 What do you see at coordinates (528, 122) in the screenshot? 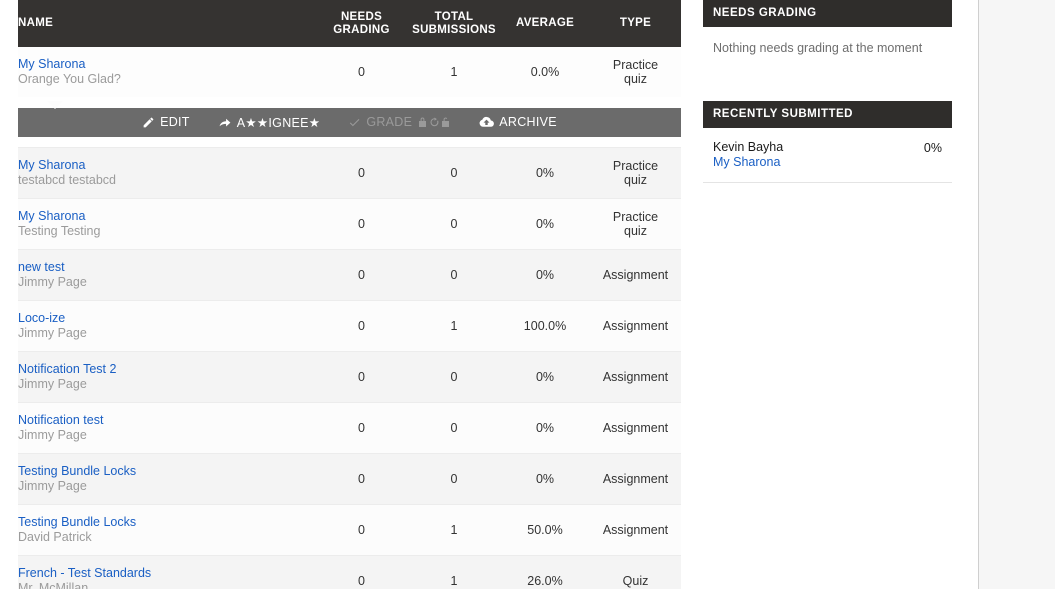
I see `archive-button-label: ARCHIVE` at bounding box center [528, 122].